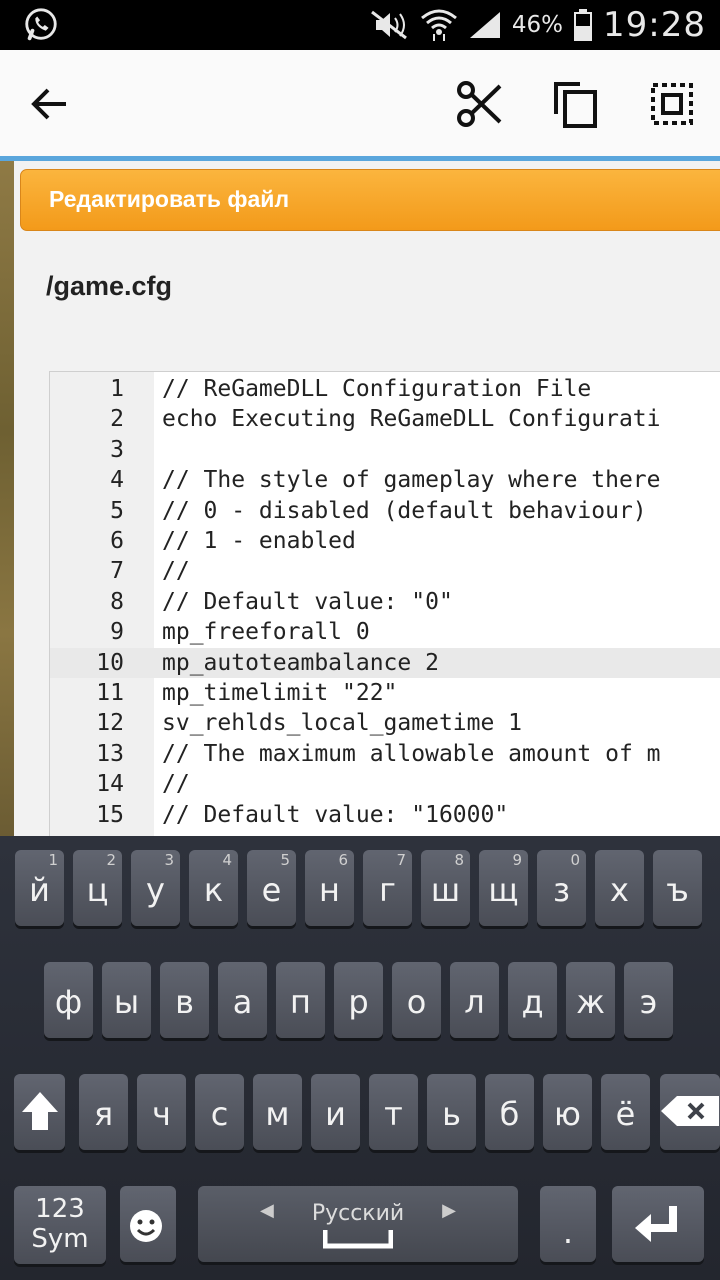 The width and height of the screenshot is (720, 1280). Describe the element at coordinates (50, 104) in the screenshot. I see `back-arrow-icon` at that location.